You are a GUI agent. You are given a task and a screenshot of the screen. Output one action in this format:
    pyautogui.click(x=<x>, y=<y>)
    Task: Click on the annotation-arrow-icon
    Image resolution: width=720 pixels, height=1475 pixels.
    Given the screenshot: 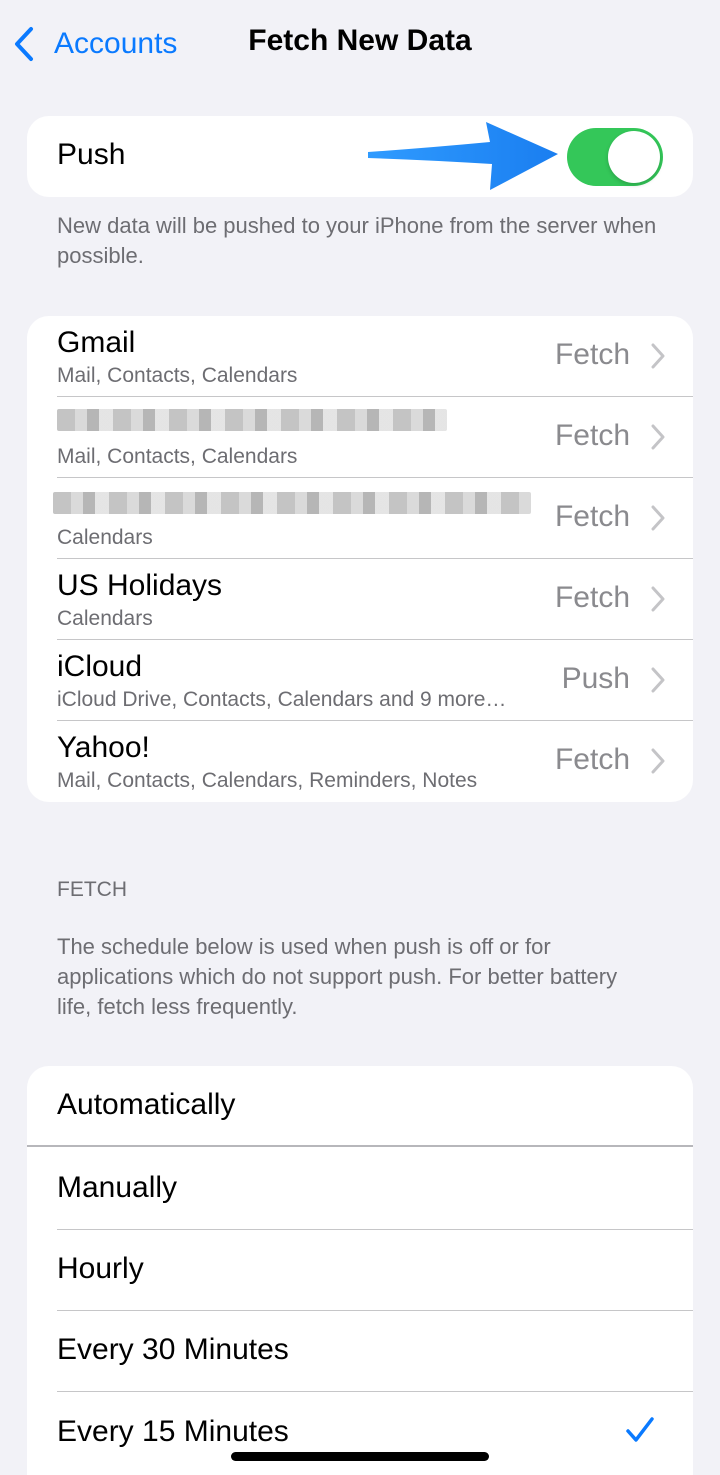 What is the action you would take?
    pyautogui.click(x=463, y=156)
    